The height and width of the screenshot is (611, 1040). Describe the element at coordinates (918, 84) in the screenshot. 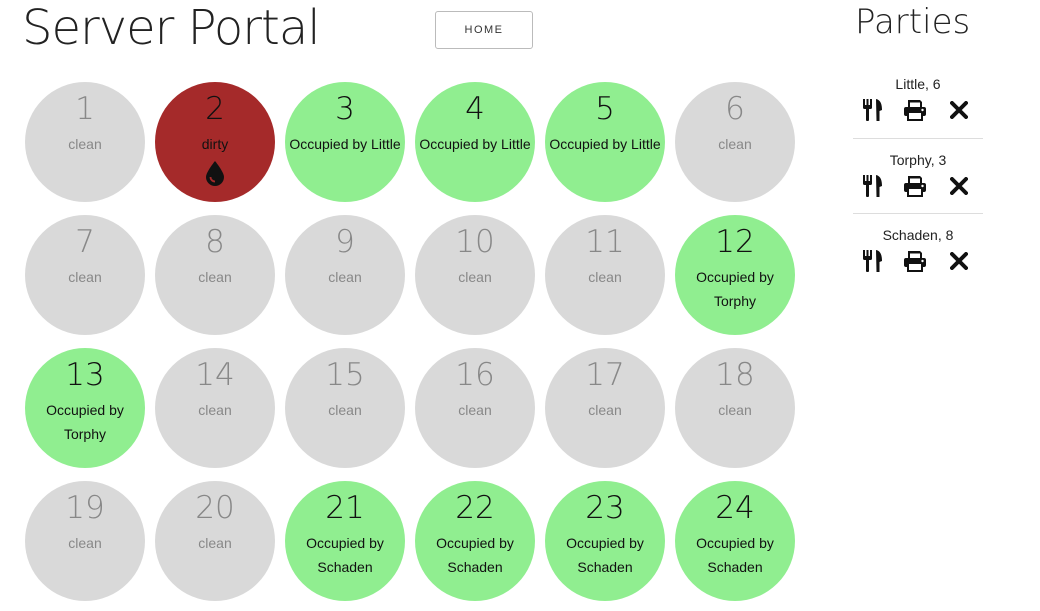

I see `party-label: Little, 6` at that location.